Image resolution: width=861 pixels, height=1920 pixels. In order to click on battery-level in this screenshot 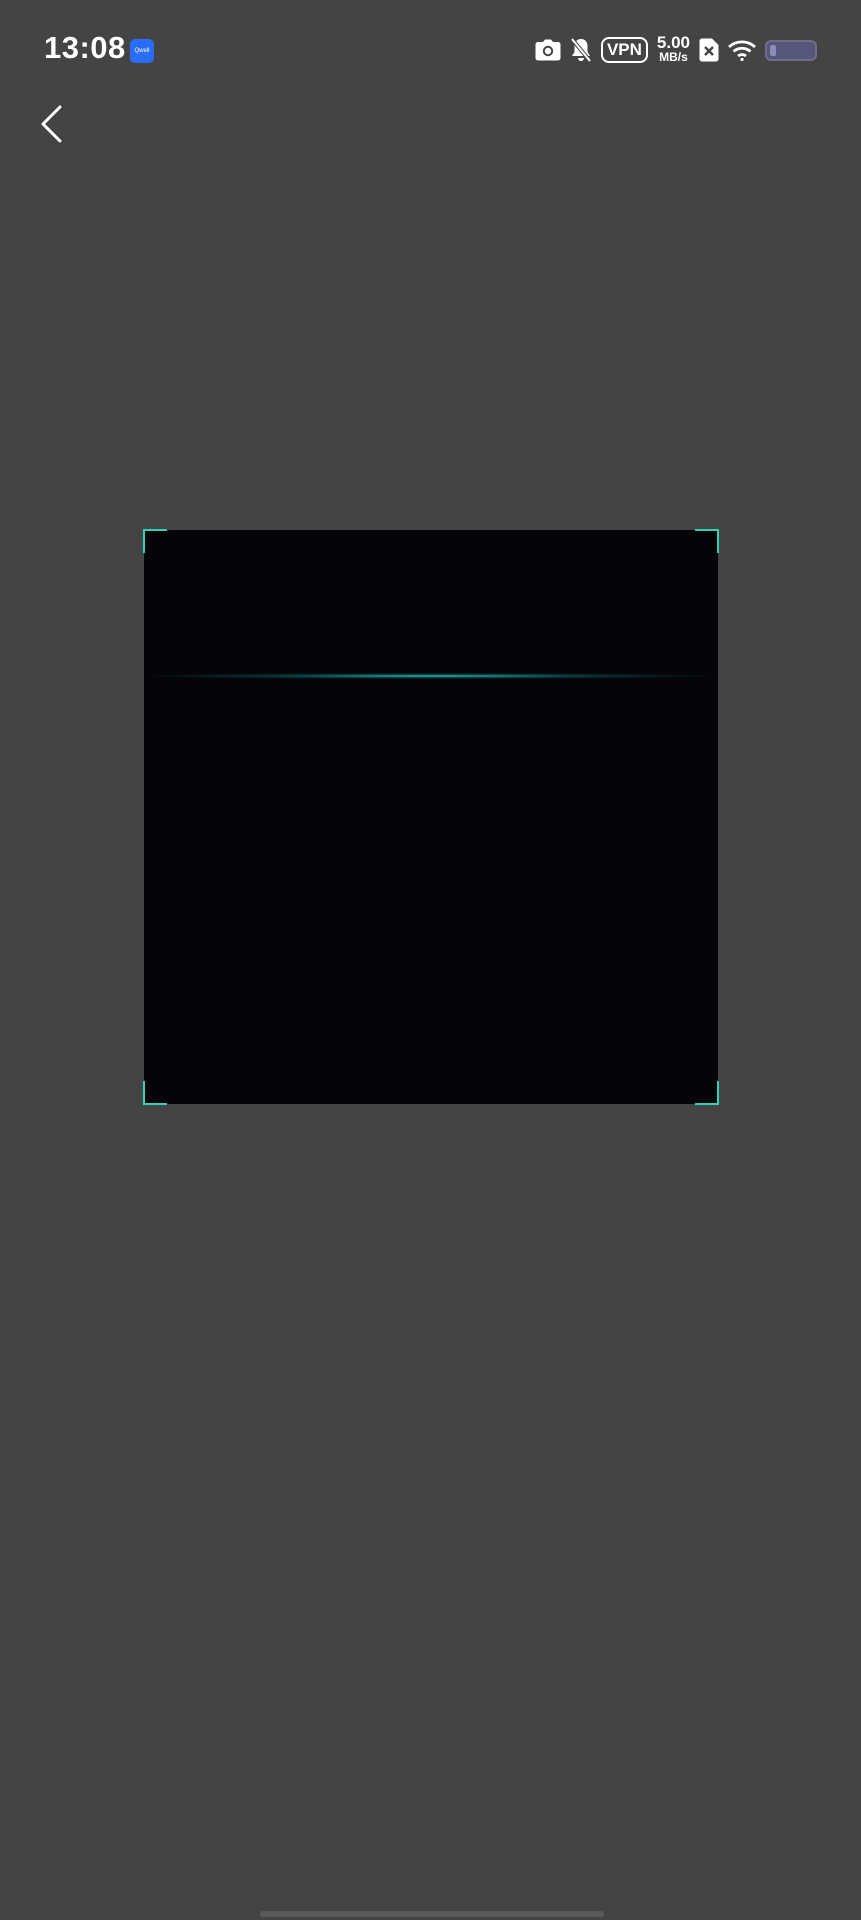, I will do `click(773, 50)`.